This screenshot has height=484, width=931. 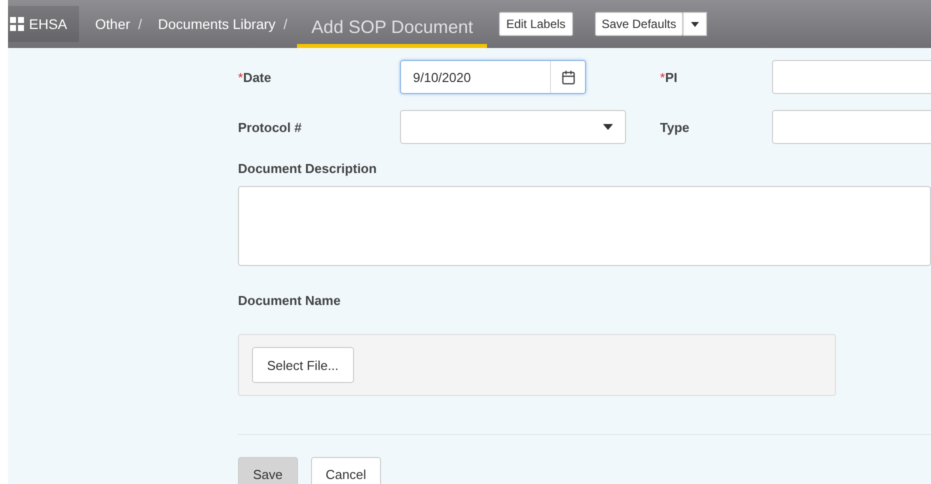 I want to click on field-label: *PI, so click(x=669, y=77).